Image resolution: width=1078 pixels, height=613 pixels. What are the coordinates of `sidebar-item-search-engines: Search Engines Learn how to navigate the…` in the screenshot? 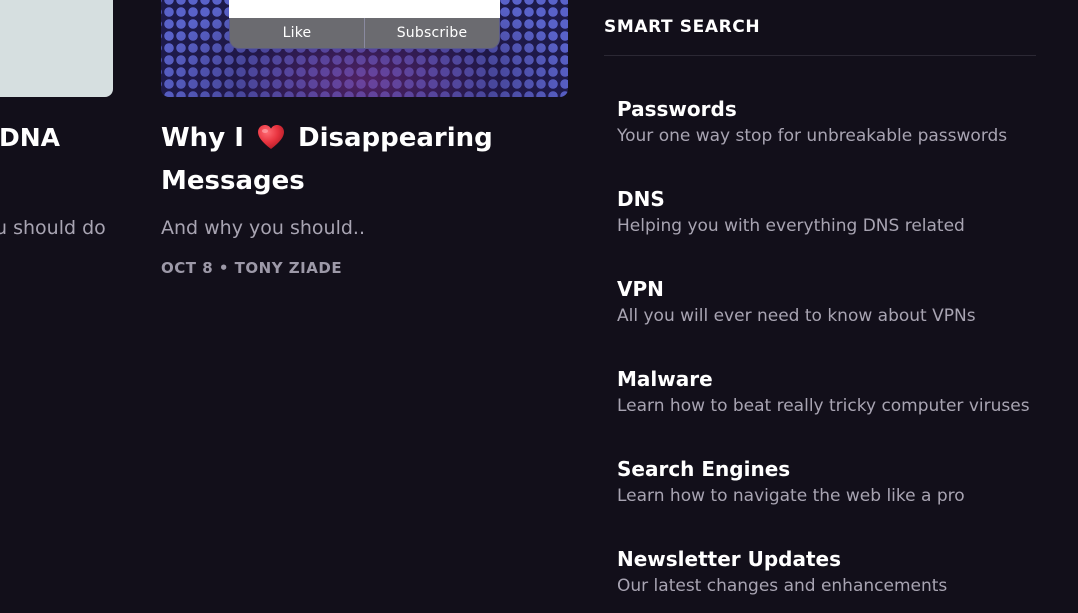 It's located at (826, 482).